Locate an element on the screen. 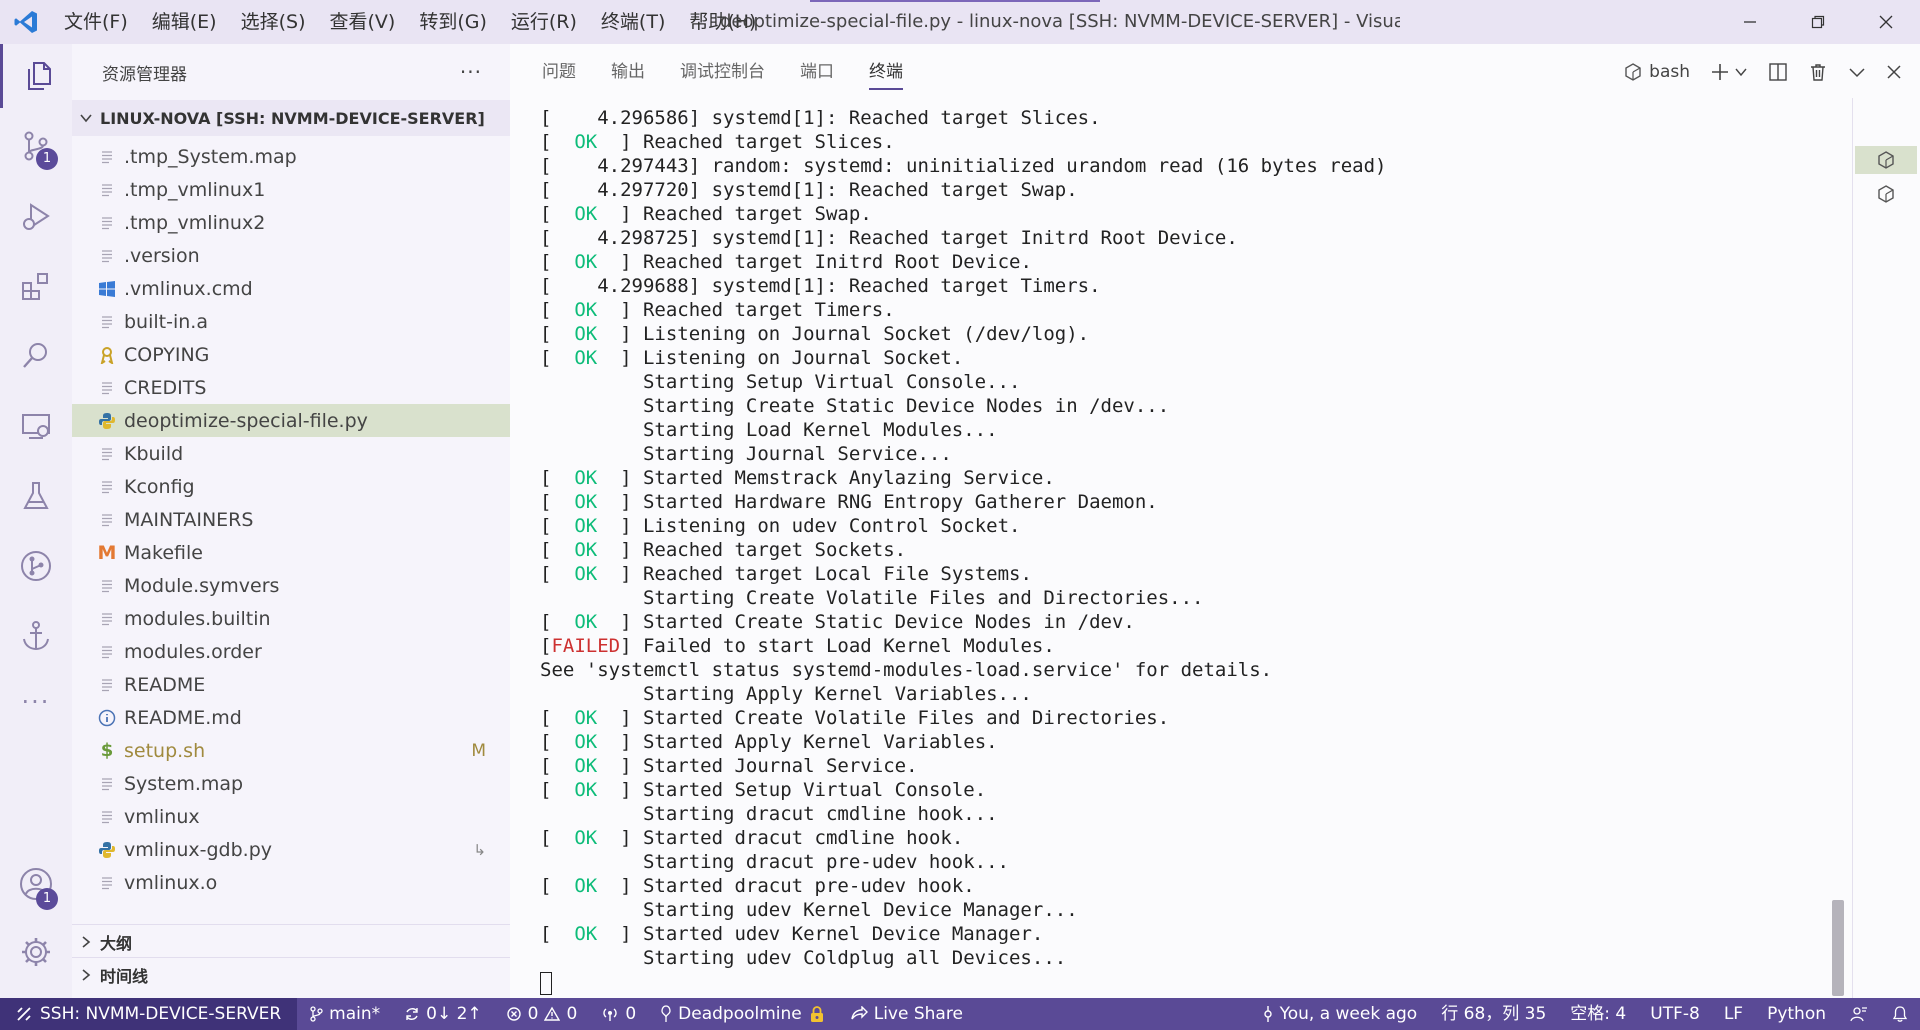  status-failed: FAILED is located at coordinates (586, 646).